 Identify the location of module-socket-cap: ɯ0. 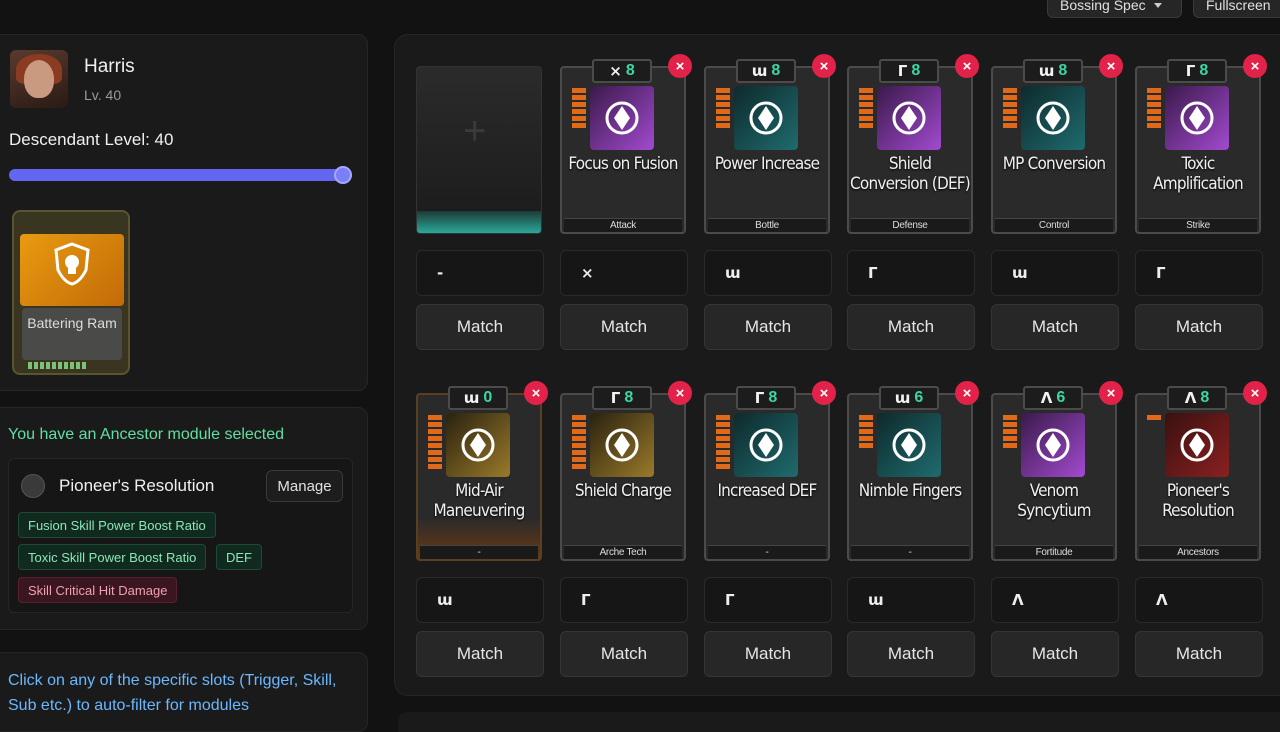
(478, 398).